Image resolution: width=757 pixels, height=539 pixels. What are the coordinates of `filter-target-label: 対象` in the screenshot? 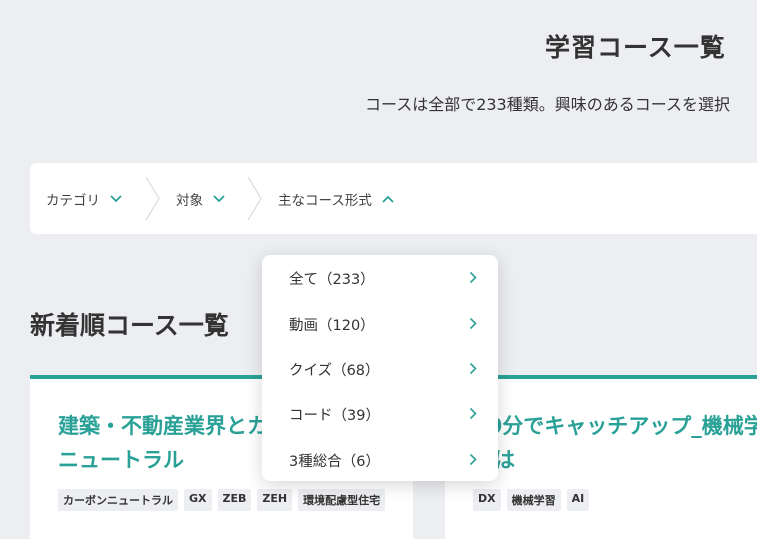 It's located at (189, 200).